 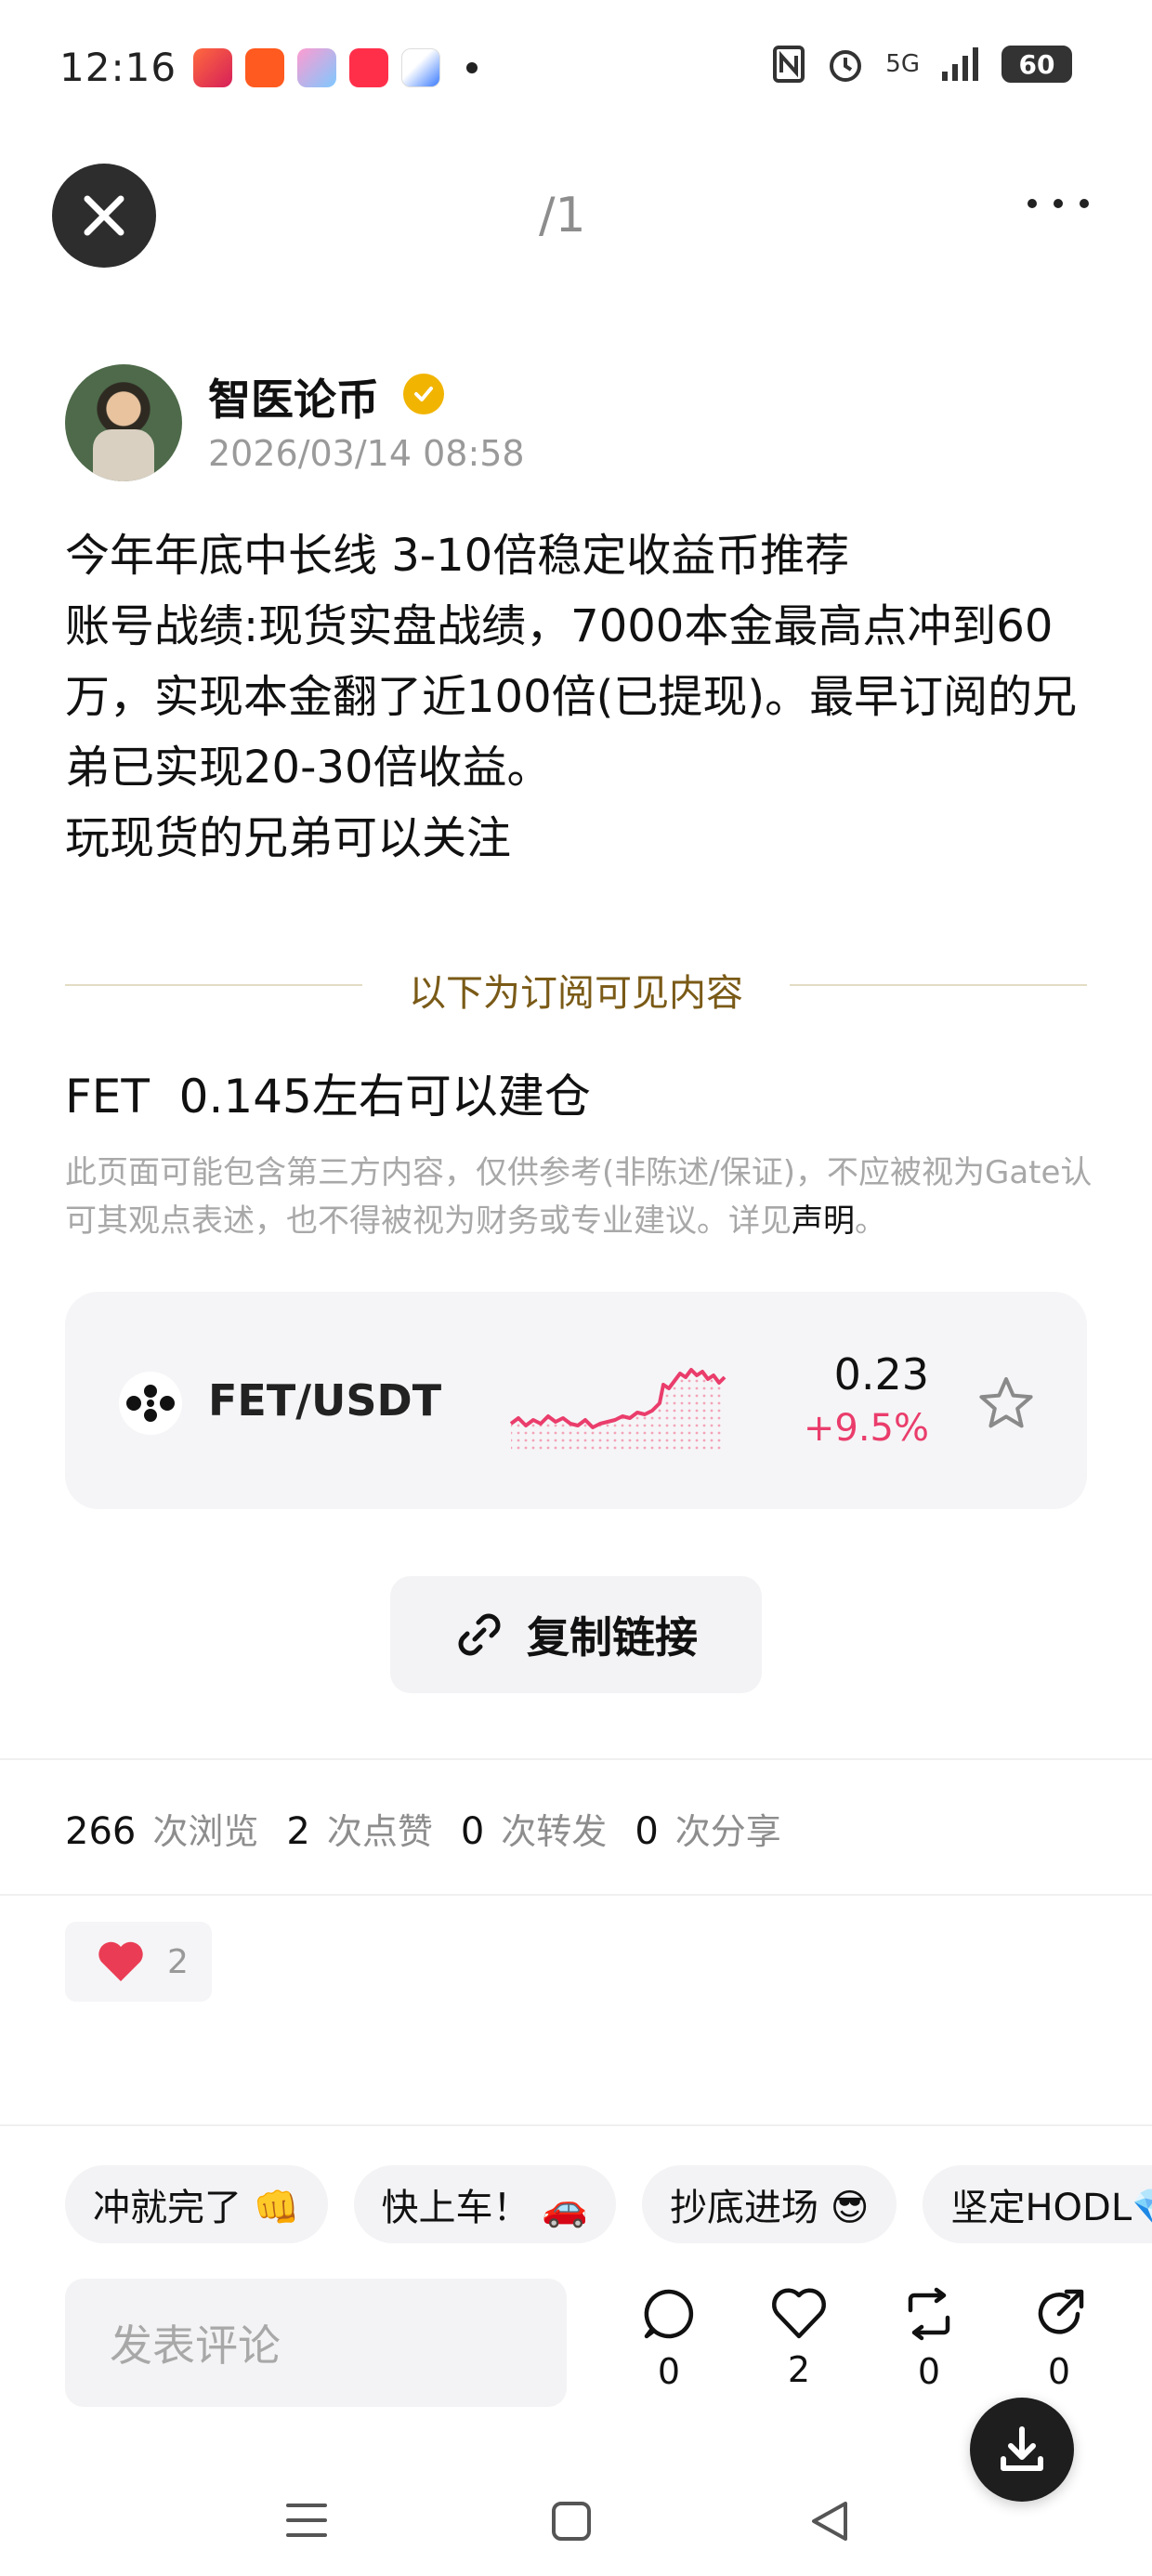 I want to click on battery-level: 60, so click(x=1036, y=64).